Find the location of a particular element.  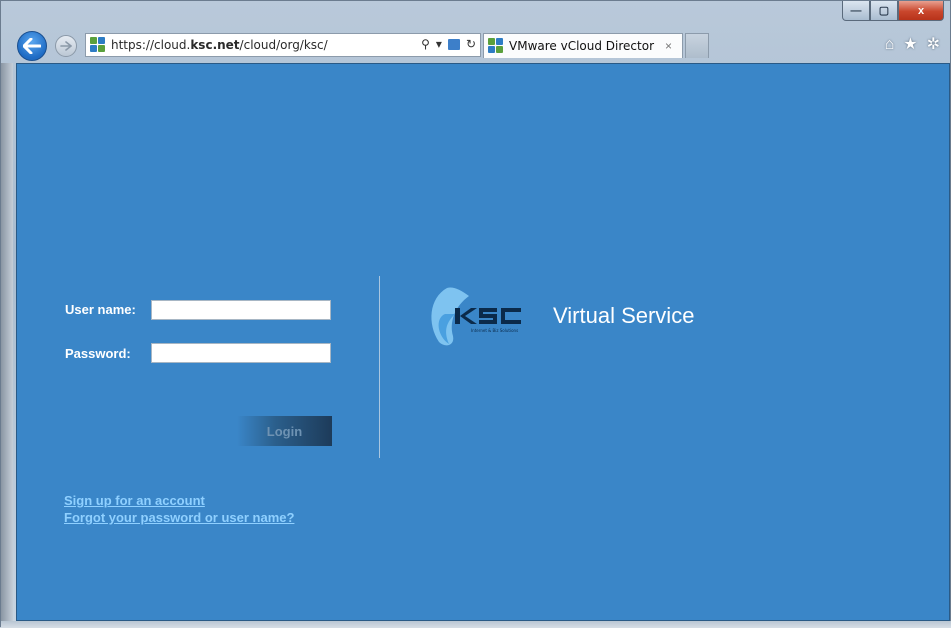

address-bar-icons: ⚲ ▾ ↻ is located at coordinates (448, 44).